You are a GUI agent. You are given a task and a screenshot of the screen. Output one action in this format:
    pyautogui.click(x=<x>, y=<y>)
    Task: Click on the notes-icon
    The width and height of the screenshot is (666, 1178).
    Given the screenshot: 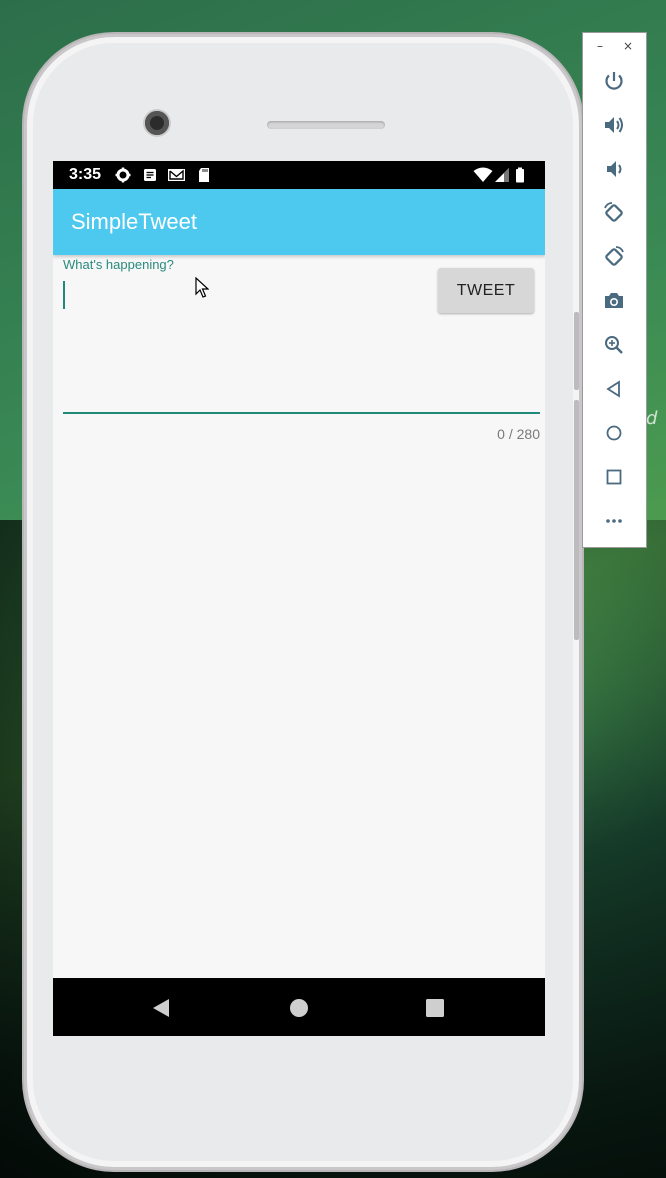 What is the action you would take?
    pyautogui.click(x=150, y=175)
    